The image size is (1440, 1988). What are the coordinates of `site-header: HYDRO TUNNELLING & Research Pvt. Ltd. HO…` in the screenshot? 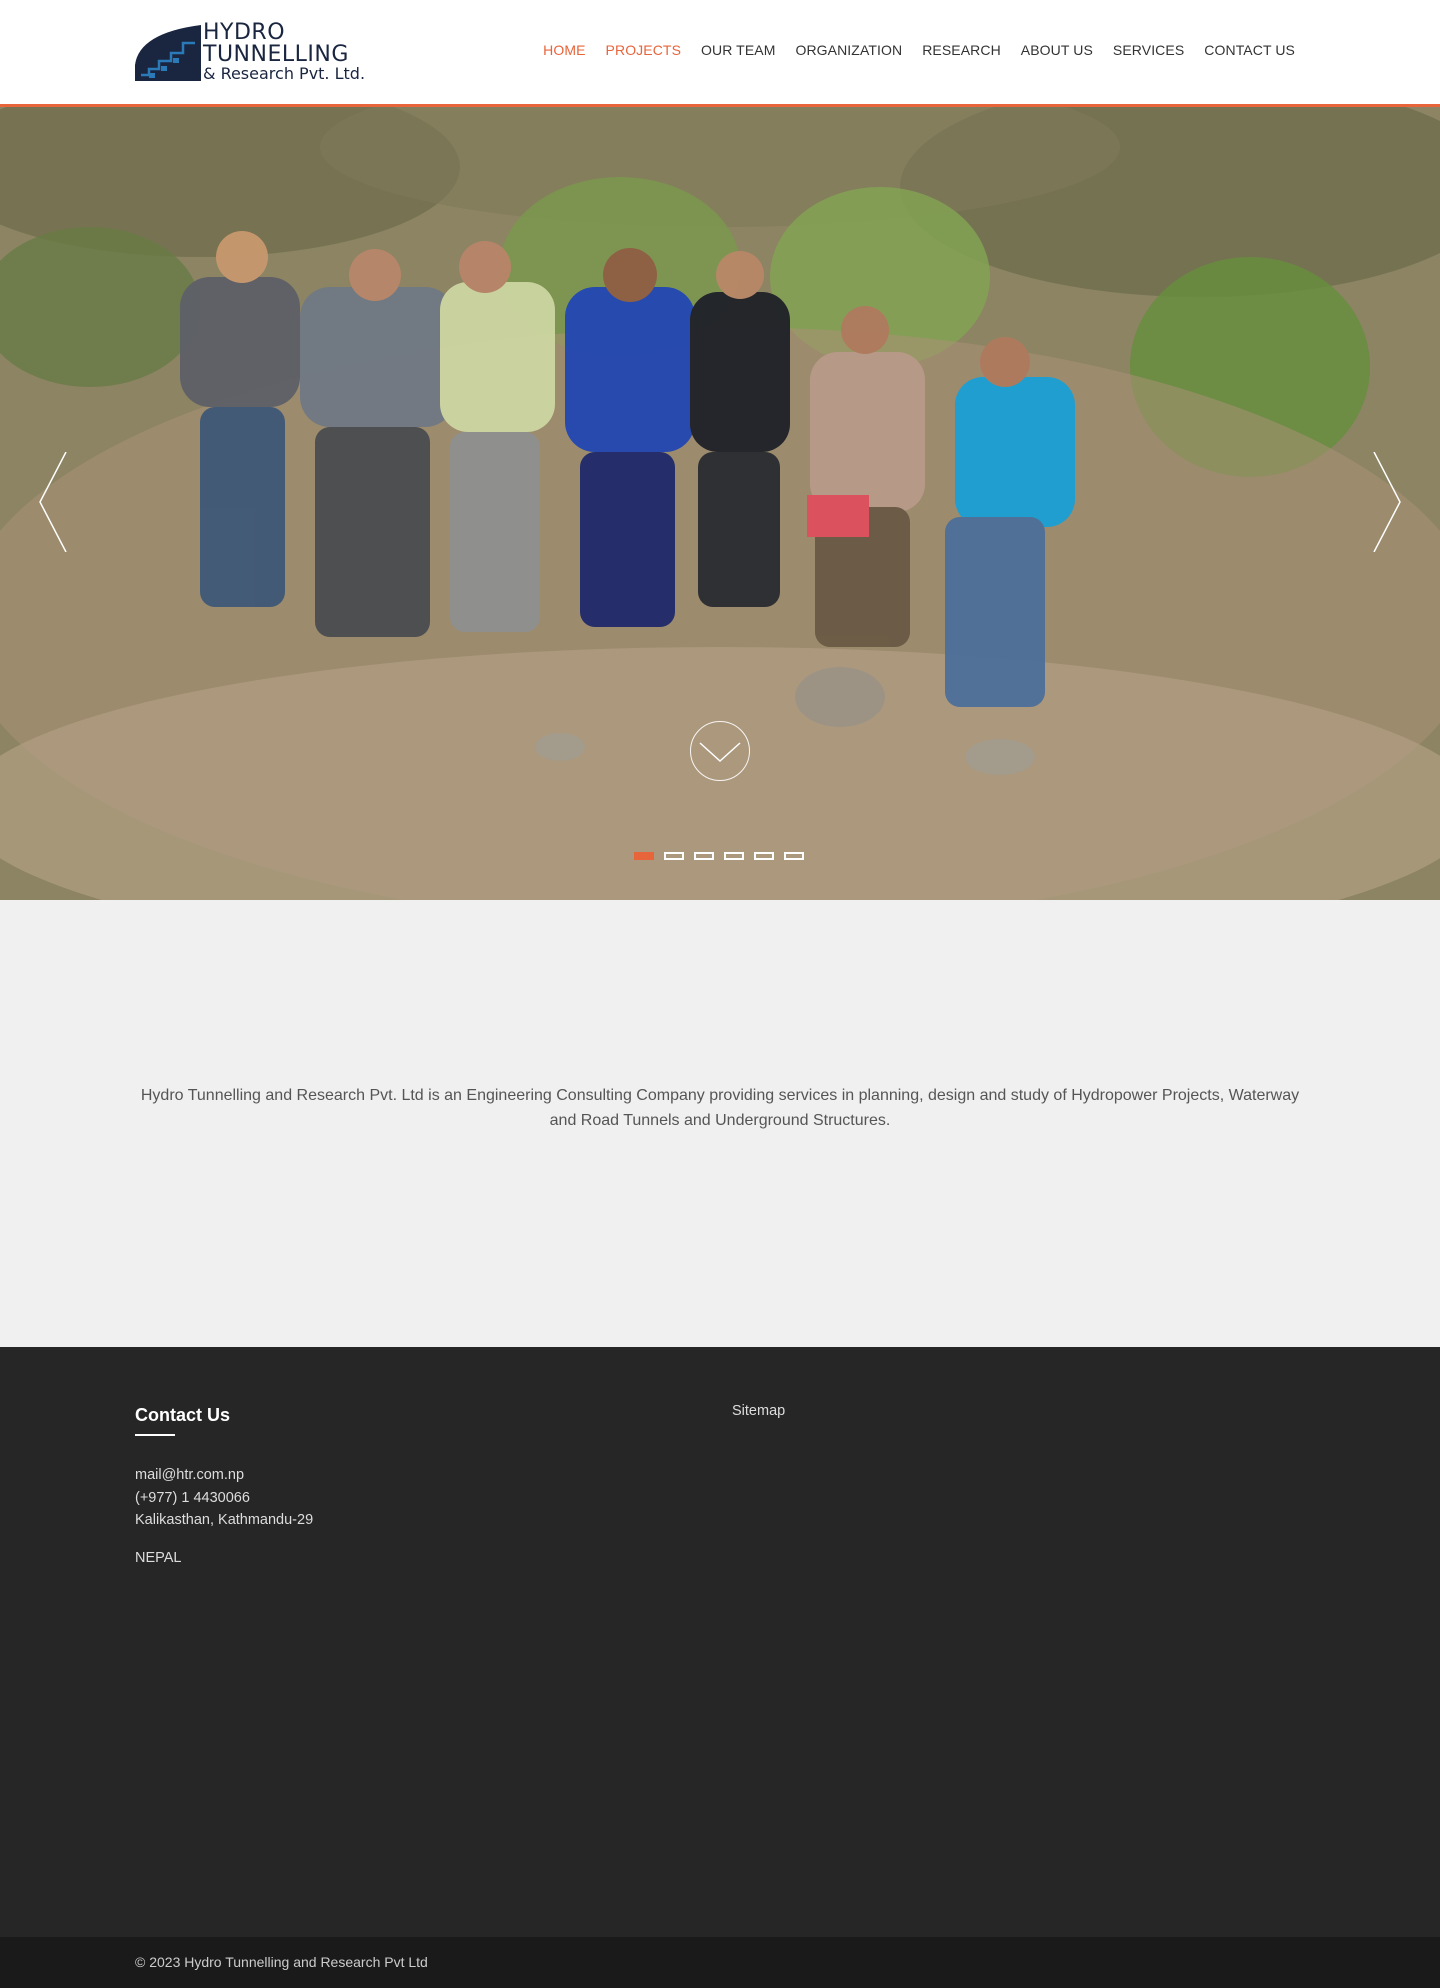 It's located at (720, 53).